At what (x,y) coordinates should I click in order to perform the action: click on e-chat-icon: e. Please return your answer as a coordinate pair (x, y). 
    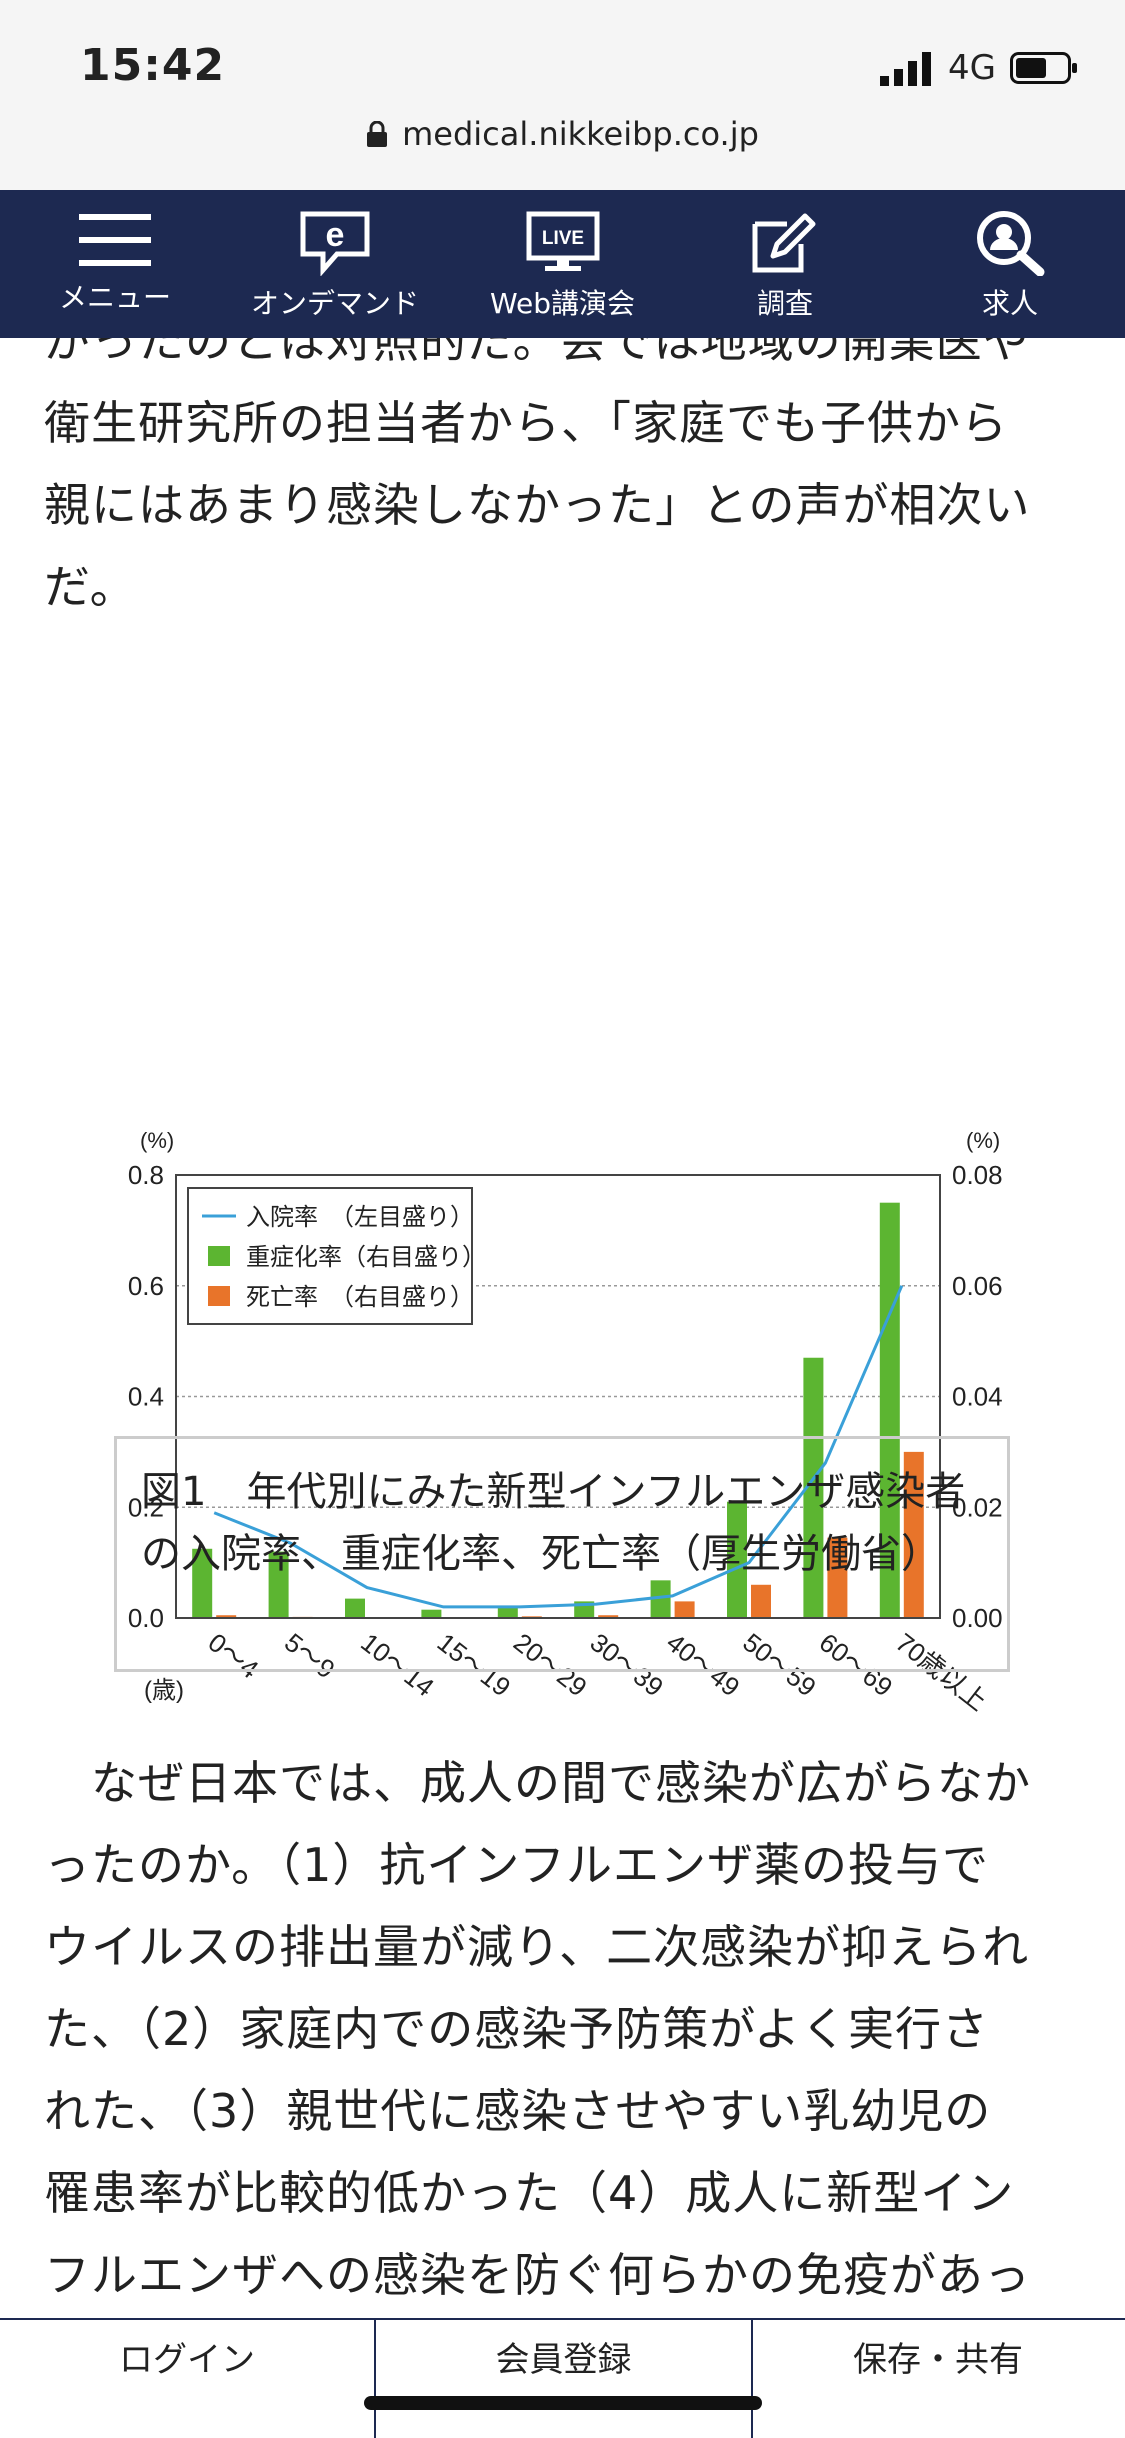
    Looking at the image, I should click on (335, 243).